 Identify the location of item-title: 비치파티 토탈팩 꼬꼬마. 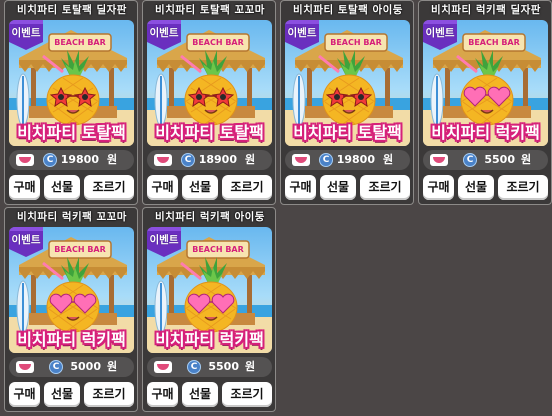
(210, 10).